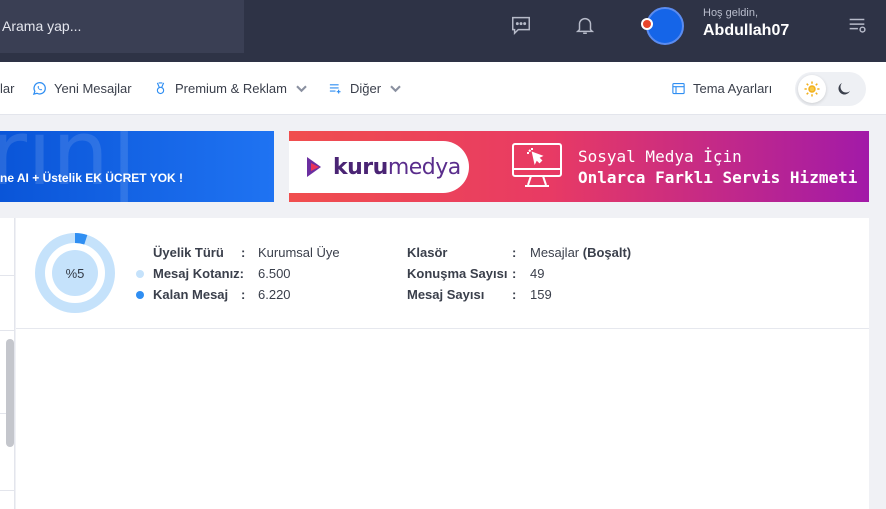 The width and height of the screenshot is (886, 509). Describe the element at coordinates (442, 328) in the screenshot. I see `card-divider` at that location.